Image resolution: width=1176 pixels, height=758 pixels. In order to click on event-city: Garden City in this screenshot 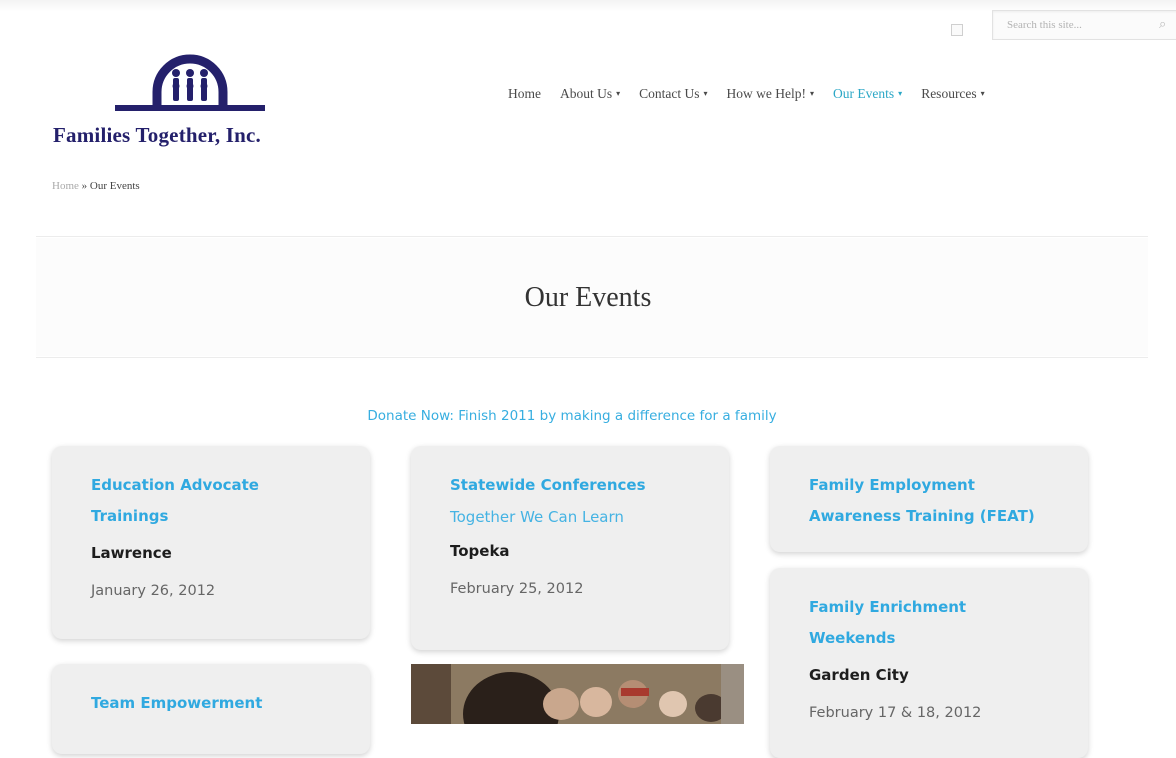, I will do `click(859, 675)`.